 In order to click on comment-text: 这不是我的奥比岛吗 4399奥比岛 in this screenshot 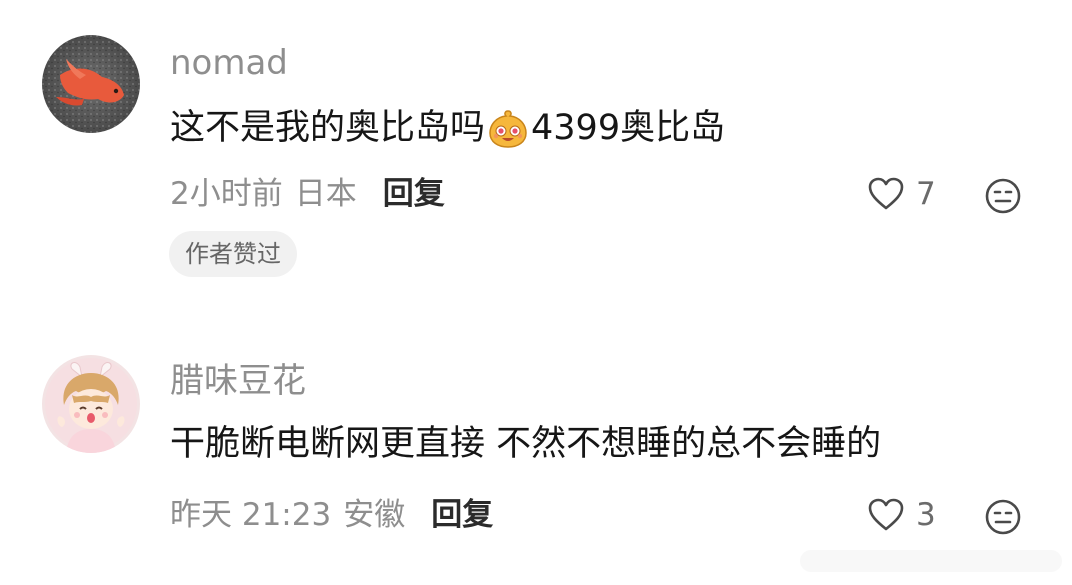, I will do `click(447, 128)`.